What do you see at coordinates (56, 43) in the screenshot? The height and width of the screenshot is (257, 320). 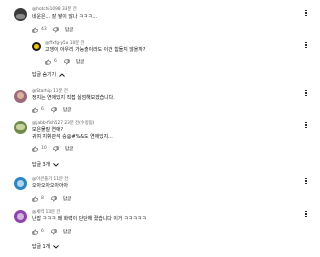 I see `comment-author: @ffxfg-y5x` at bounding box center [56, 43].